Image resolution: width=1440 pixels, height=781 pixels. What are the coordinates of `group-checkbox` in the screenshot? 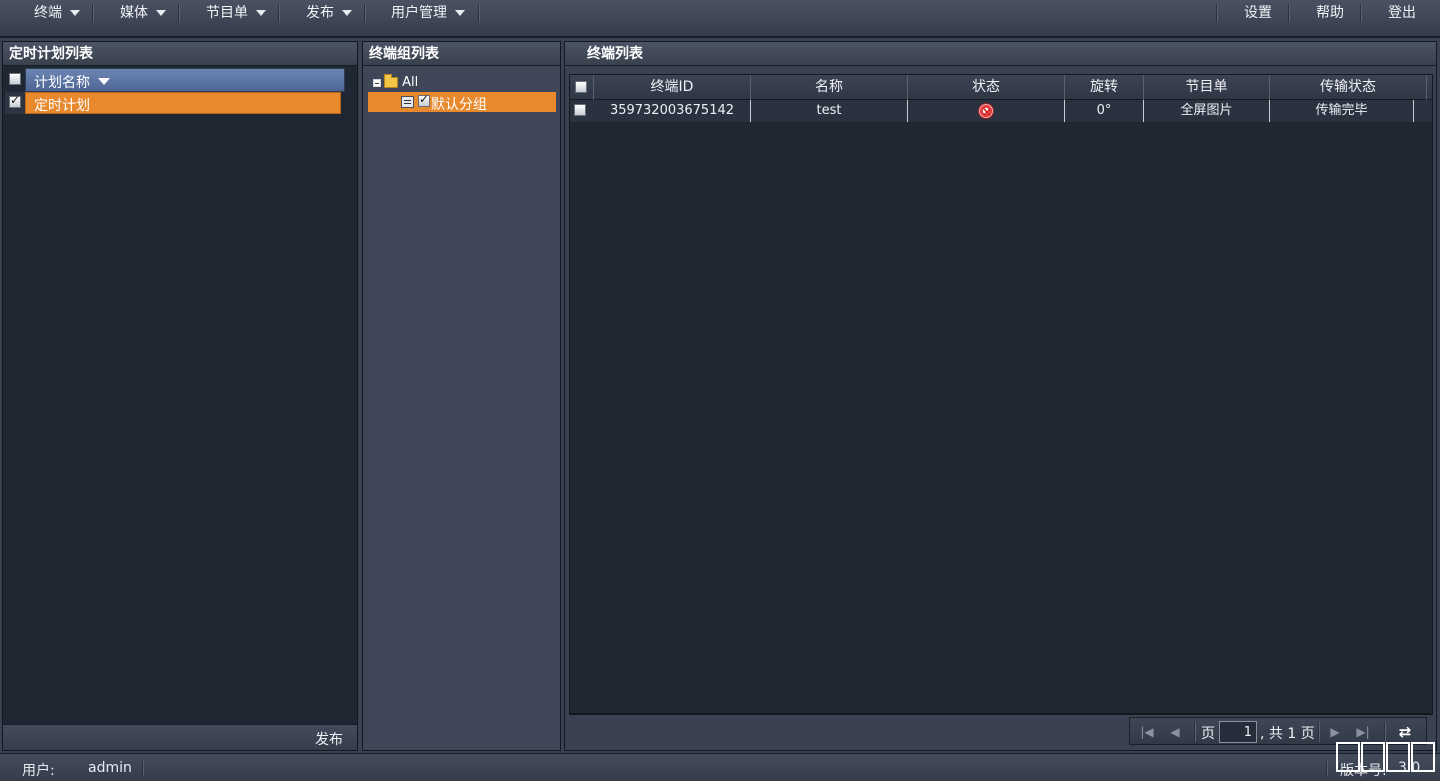 It's located at (424, 99).